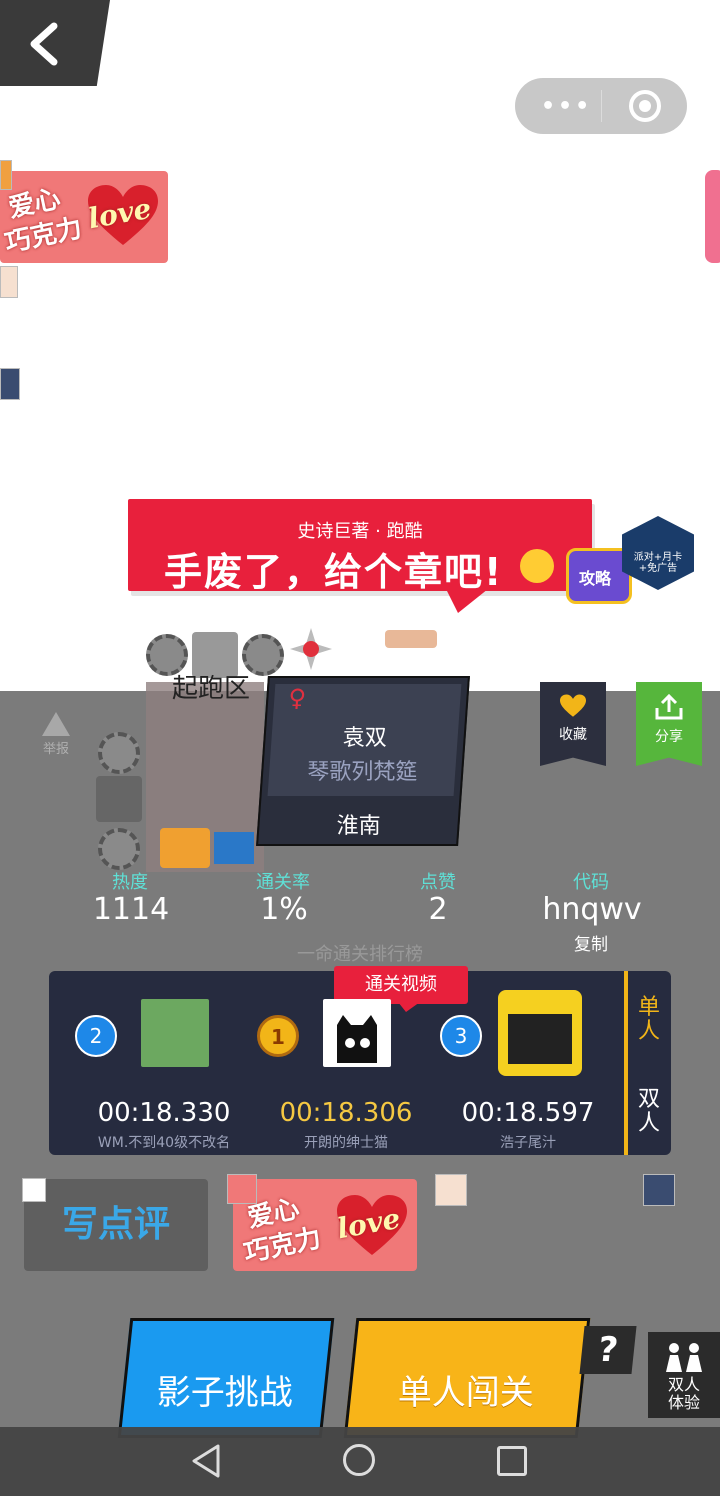 The height and width of the screenshot is (1496, 720). What do you see at coordinates (438, 909) in the screenshot?
I see `stat-value-likes: 2` at bounding box center [438, 909].